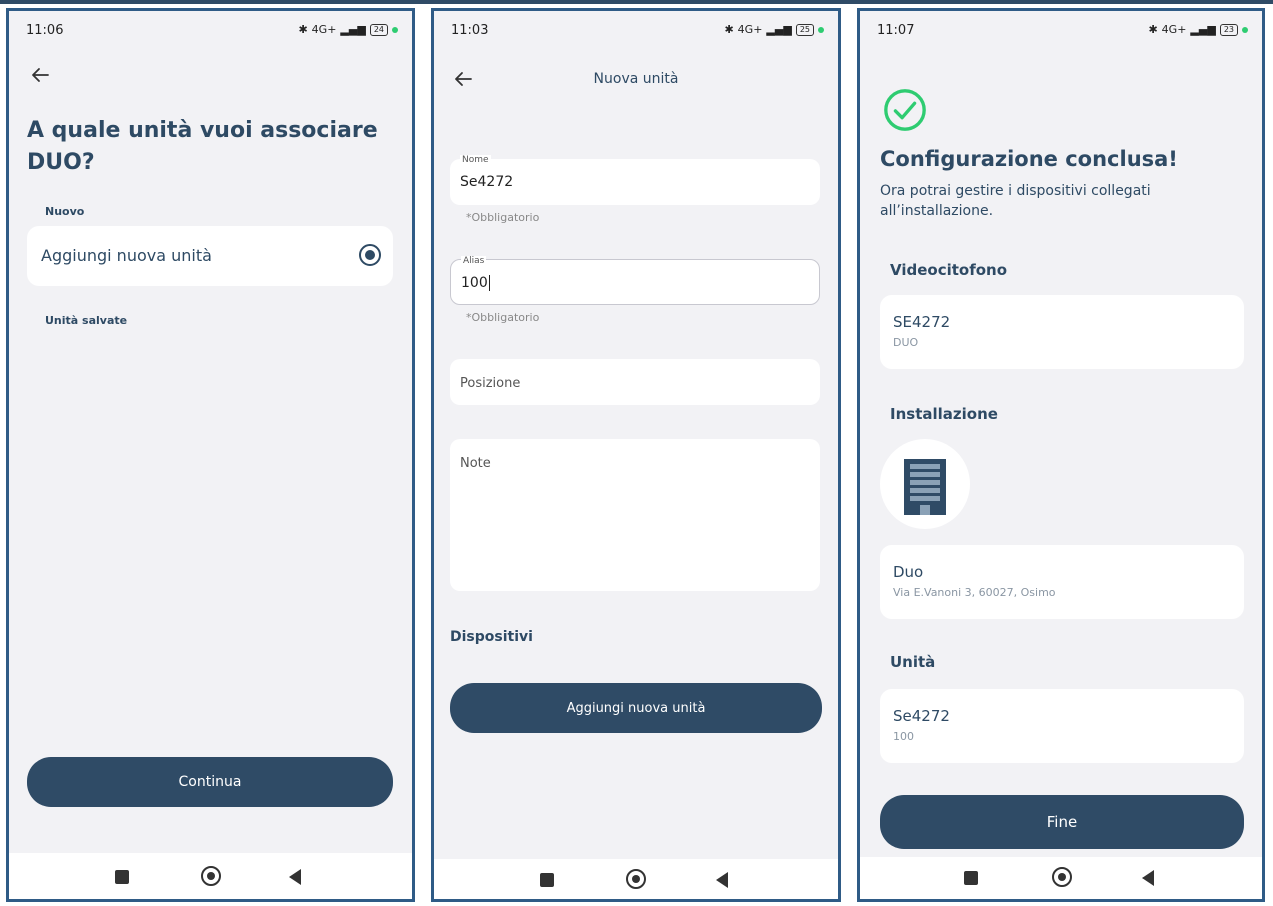 Image resolution: width=1273 pixels, height=906 pixels. What do you see at coordinates (944, 414) in the screenshot?
I see `installazione-heading: Installazione` at bounding box center [944, 414].